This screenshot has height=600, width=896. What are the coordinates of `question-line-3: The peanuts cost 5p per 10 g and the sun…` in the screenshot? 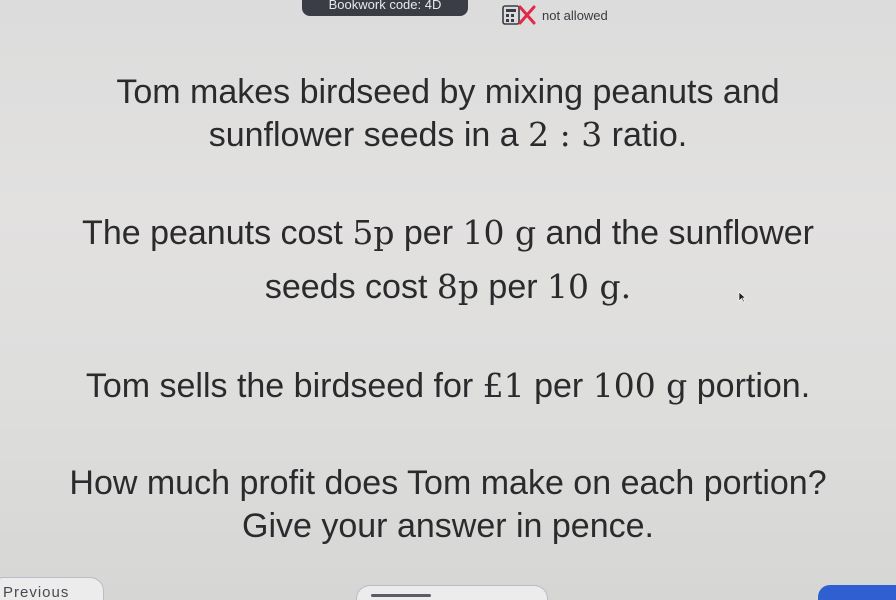 It's located at (448, 233).